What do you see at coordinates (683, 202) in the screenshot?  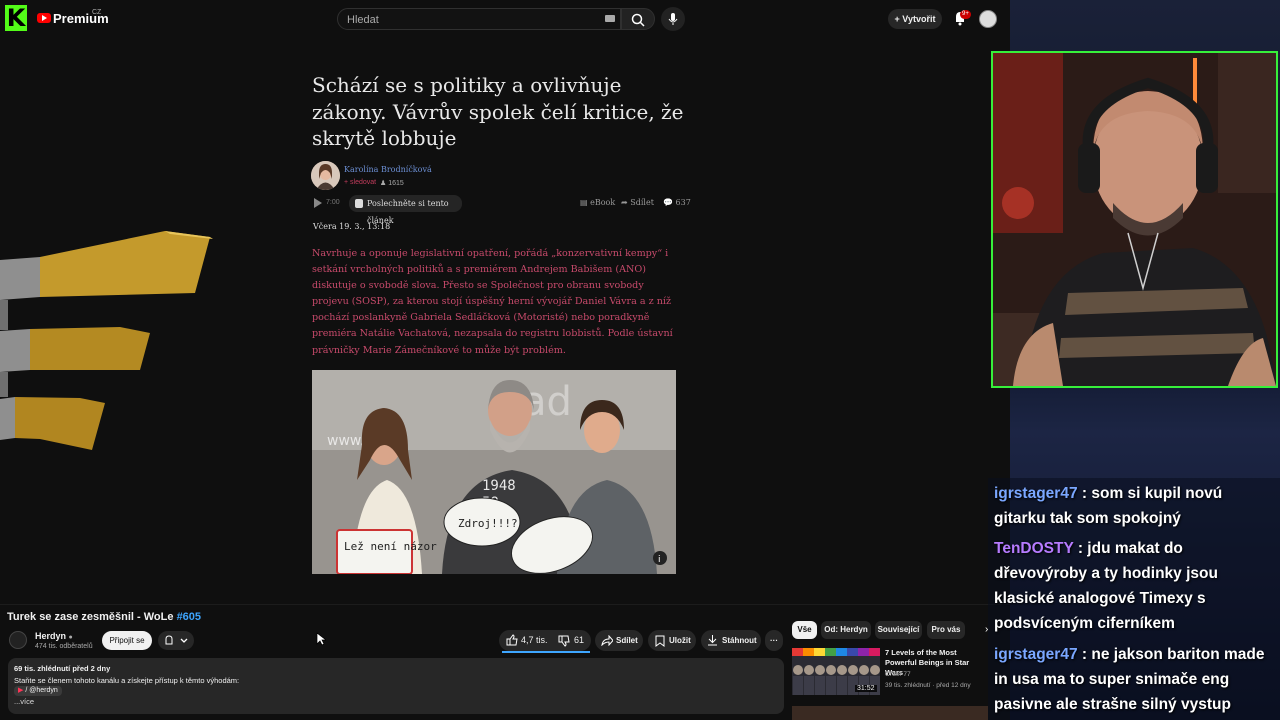 I see `comments-count: 637` at bounding box center [683, 202].